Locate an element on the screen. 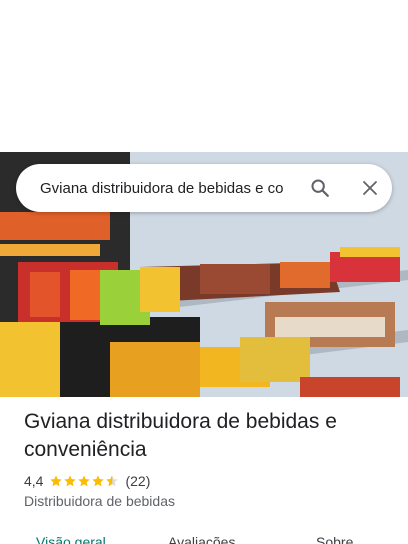 The image size is (408, 544). search-input: Gviana distribuidora de bebidas e co is located at coordinates (172, 189).